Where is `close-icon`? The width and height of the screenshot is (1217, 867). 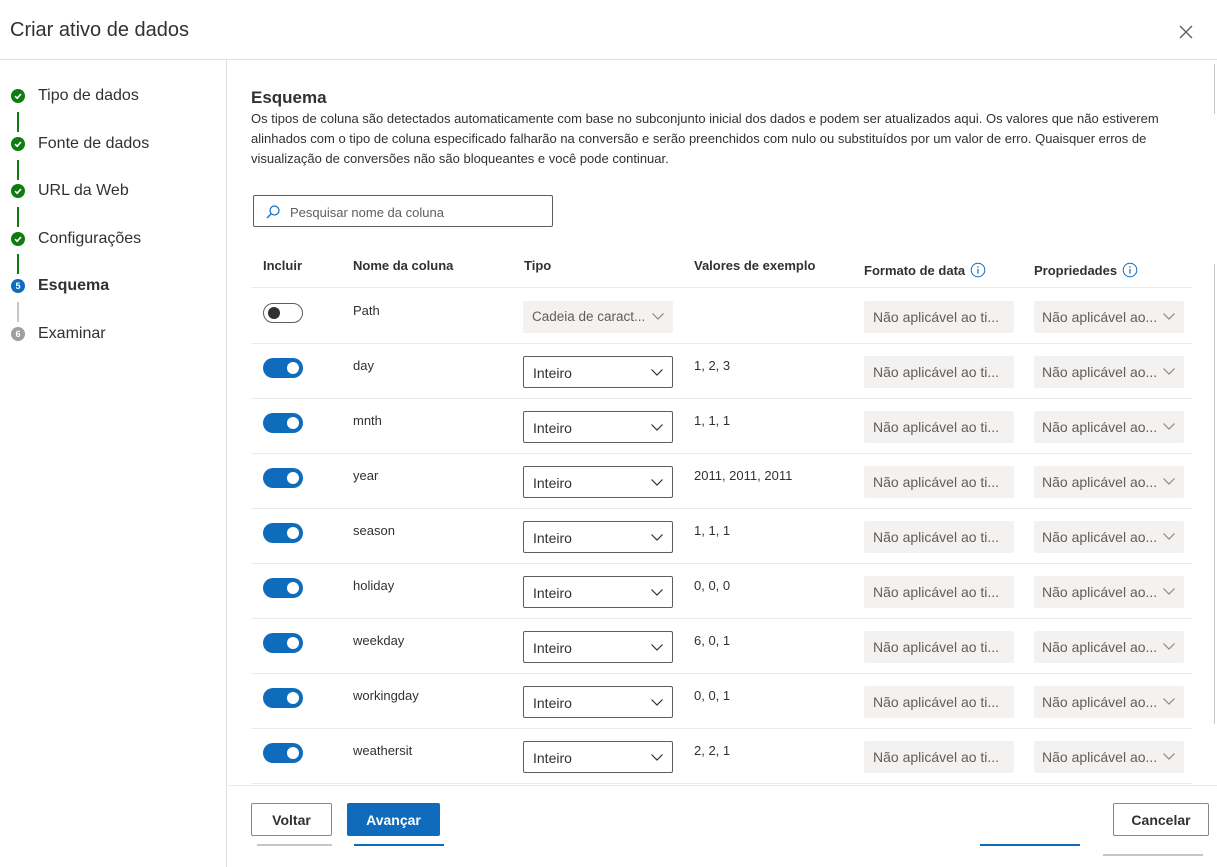
close-icon is located at coordinates (1186, 32).